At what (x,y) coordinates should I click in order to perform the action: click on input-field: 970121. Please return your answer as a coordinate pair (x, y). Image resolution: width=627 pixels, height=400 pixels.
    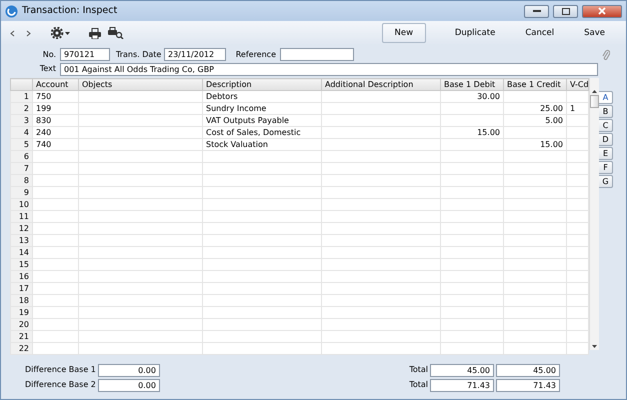
    Looking at the image, I should click on (85, 54).